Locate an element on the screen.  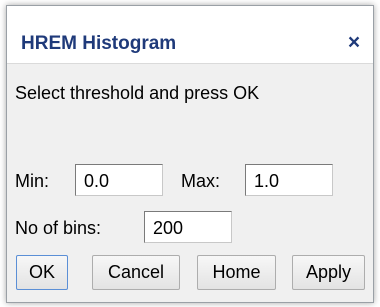
max-label: Max: is located at coordinates (201, 181).